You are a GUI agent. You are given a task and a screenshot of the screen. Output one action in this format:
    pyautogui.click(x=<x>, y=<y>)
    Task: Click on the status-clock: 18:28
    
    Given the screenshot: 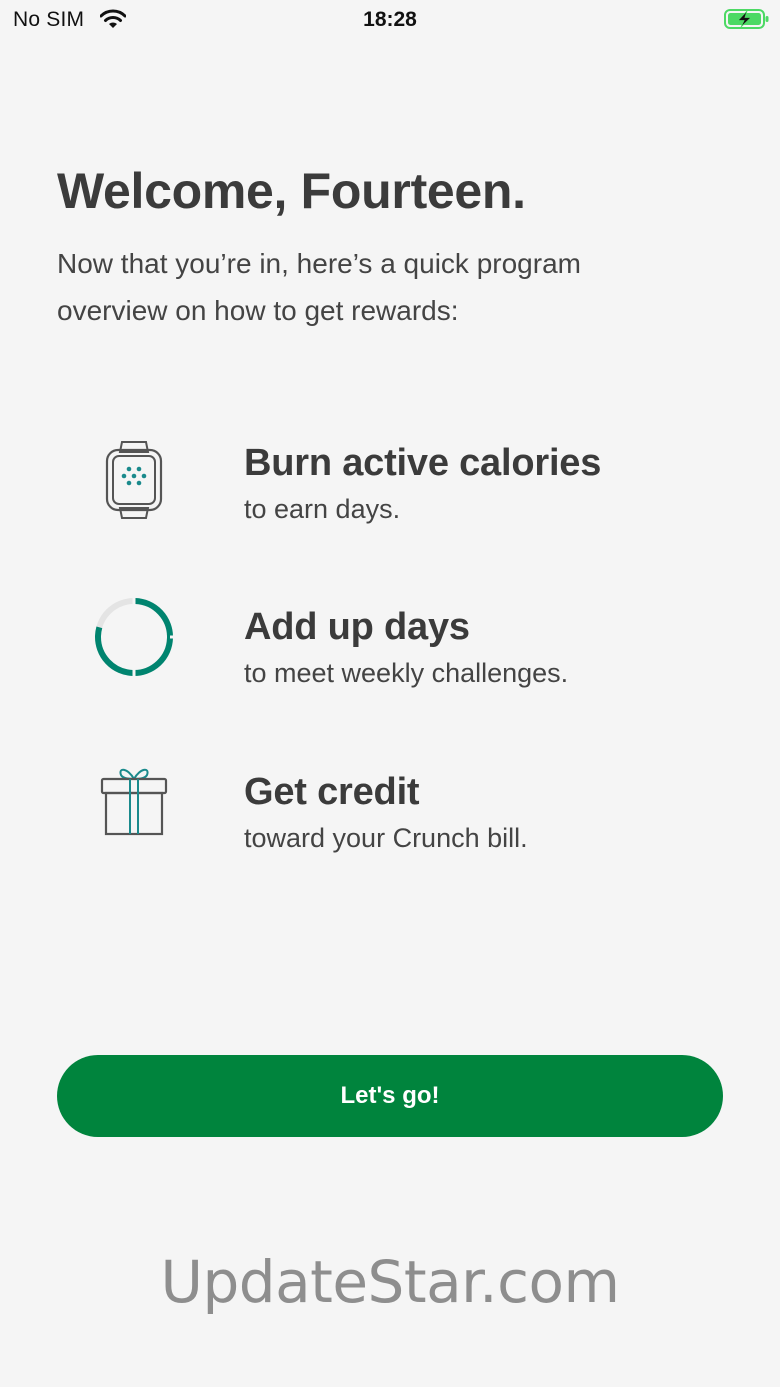 What is the action you would take?
    pyautogui.click(x=390, y=19)
    